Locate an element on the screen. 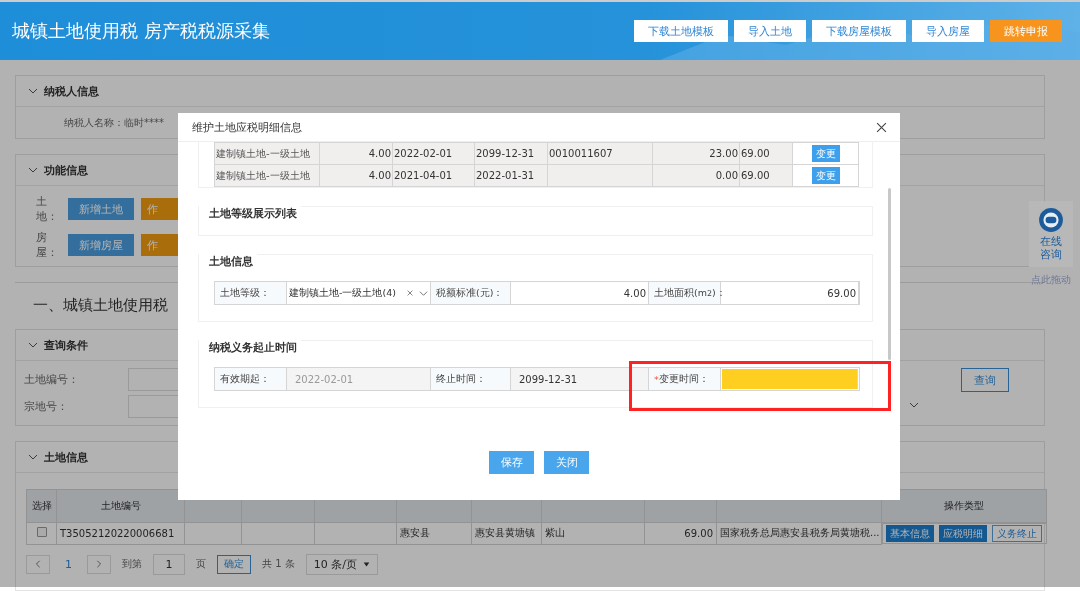 The width and height of the screenshot is (1080, 591). section-title: 查询条件 is located at coordinates (66, 345).